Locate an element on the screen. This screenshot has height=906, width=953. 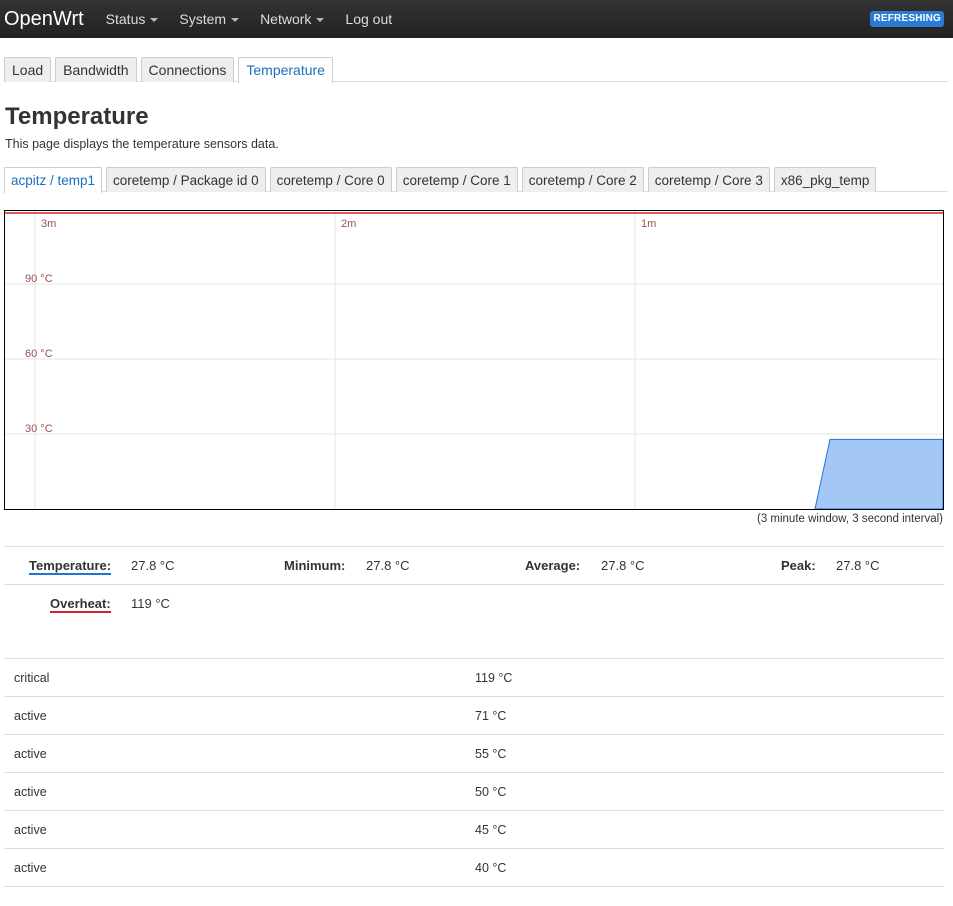
y-tick-label: 90 °C is located at coordinates (39, 279).